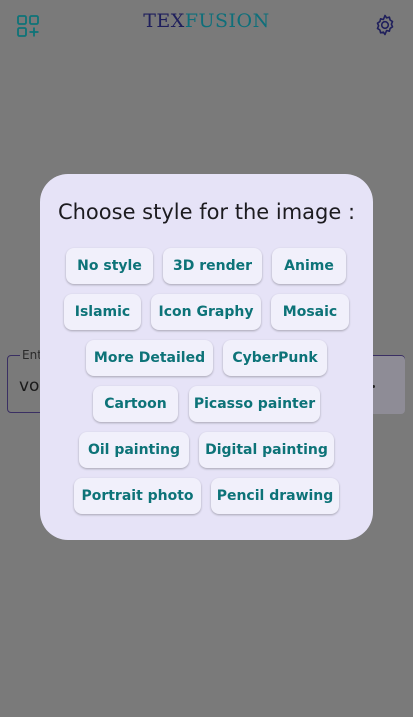 The height and width of the screenshot is (717, 413). What do you see at coordinates (137, 496) in the screenshot?
I see `style-chip-portrait-photo: Portrait photo` at bounding box center [137, 496].